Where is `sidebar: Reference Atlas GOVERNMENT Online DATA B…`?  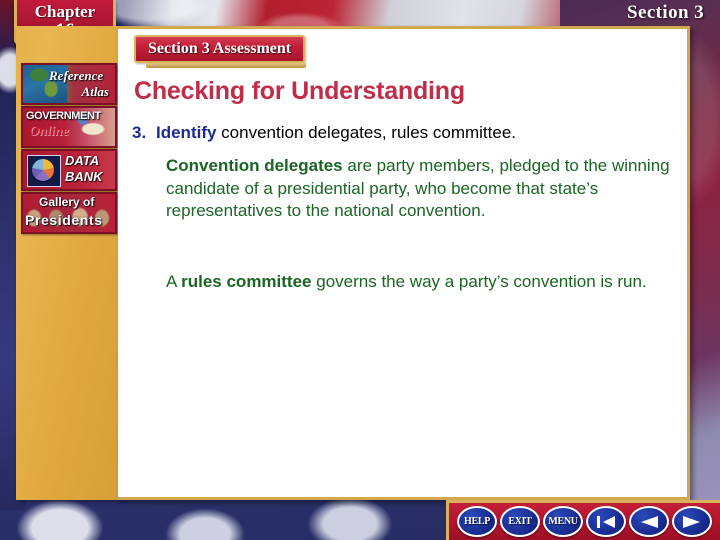 sidebar: Reference Atlas GOVERNMENT Online DATA B… is located at coordinates (69, 263).